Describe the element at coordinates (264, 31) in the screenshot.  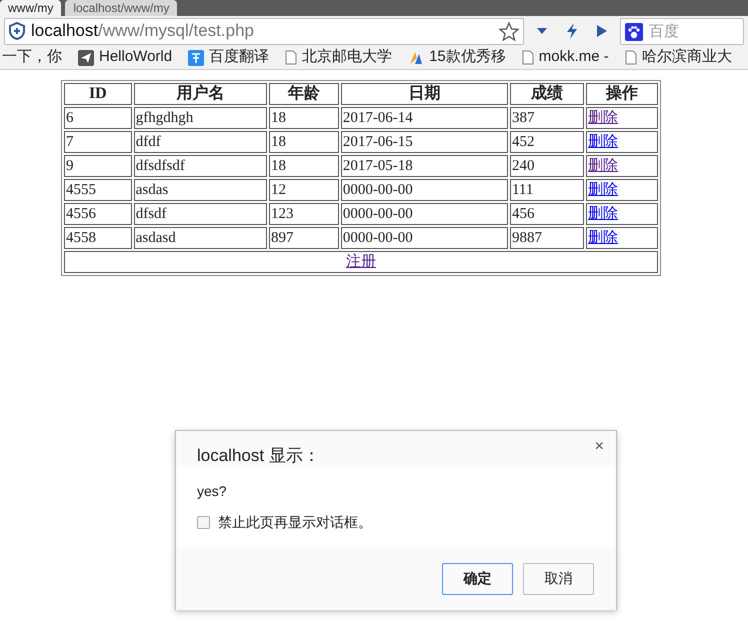
I see `address-bar: localhost/www/mysql/test.php` at that location.